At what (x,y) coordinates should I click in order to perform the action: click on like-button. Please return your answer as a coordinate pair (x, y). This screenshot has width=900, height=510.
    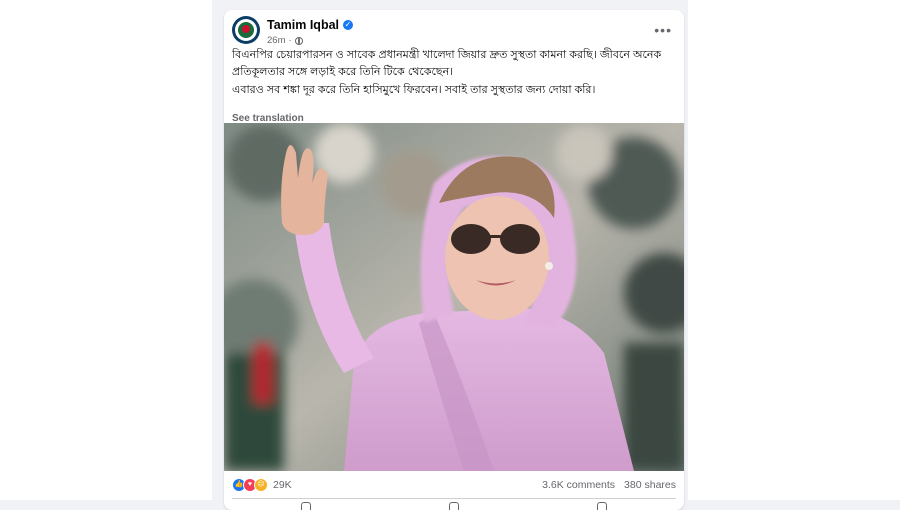
    Looking at the image, I should click on (306, 506).